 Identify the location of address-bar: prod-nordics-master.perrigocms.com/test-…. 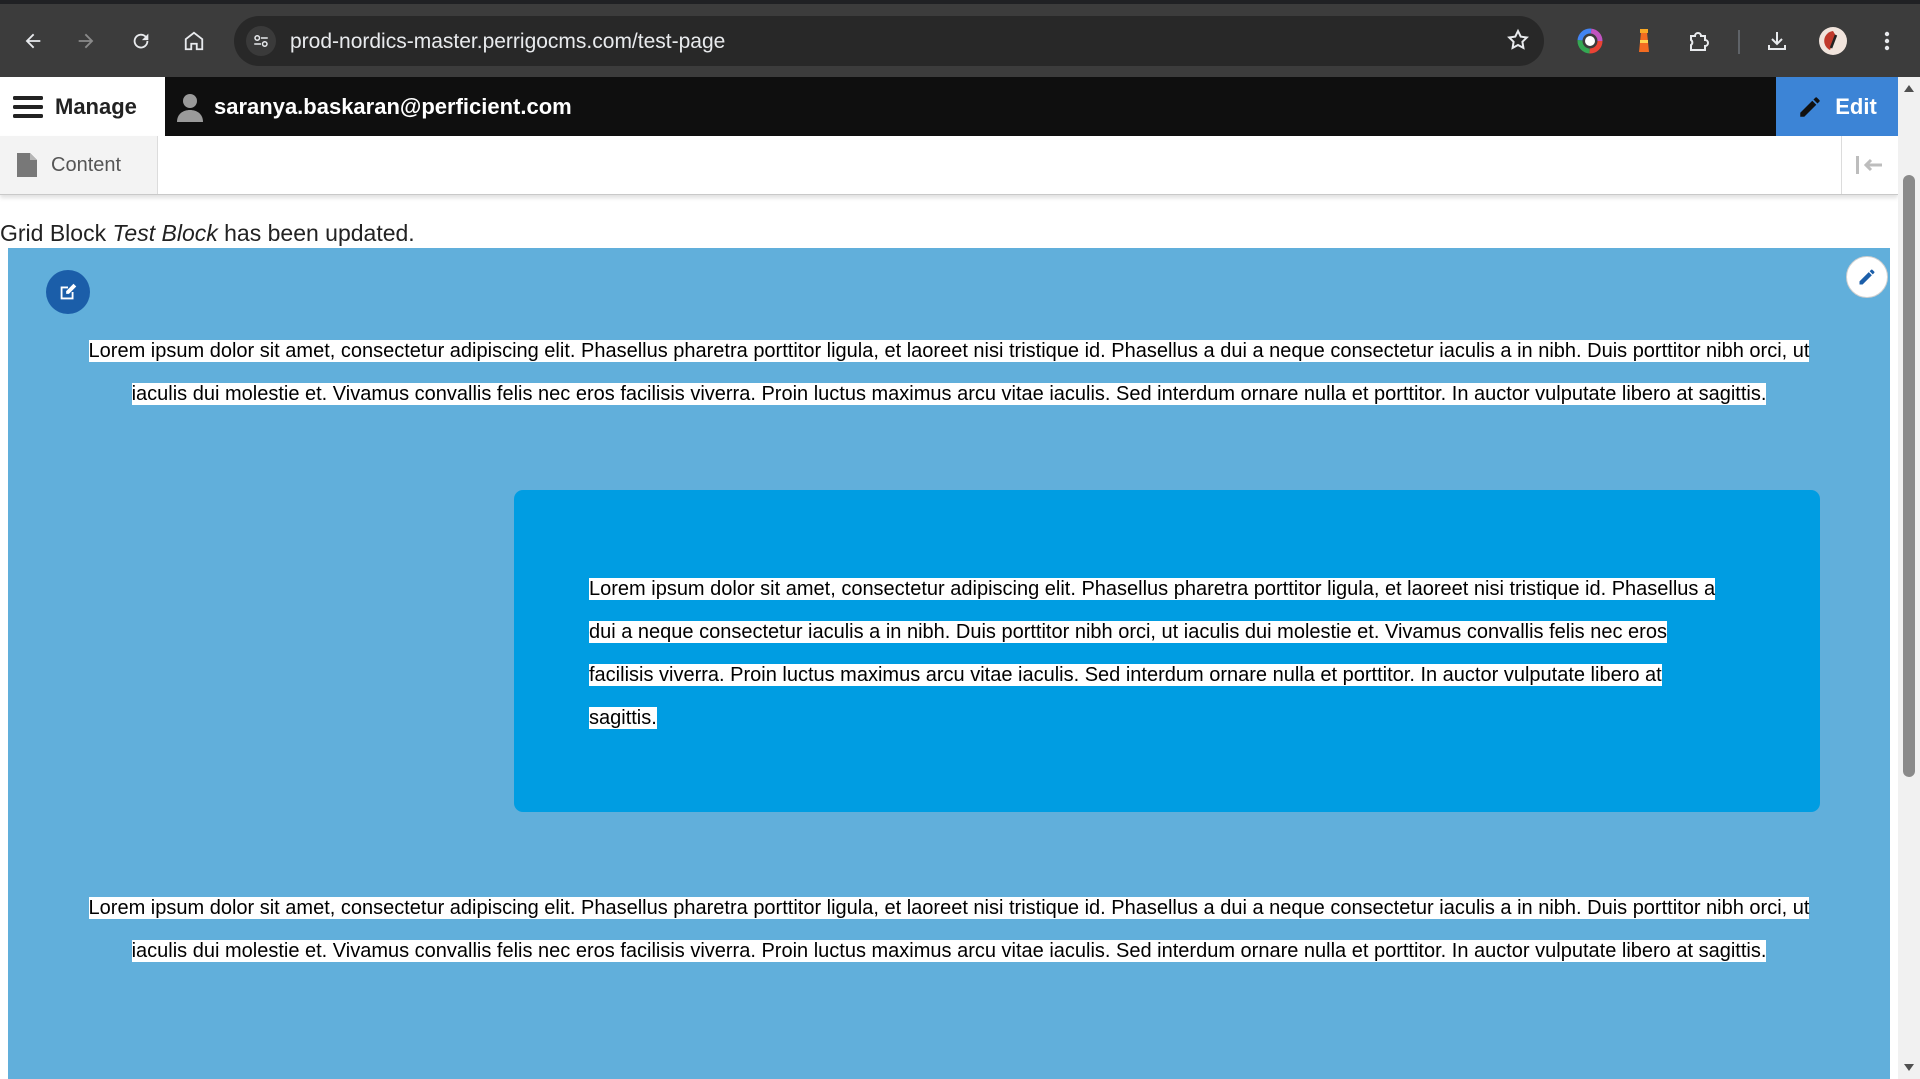
(889, 41).